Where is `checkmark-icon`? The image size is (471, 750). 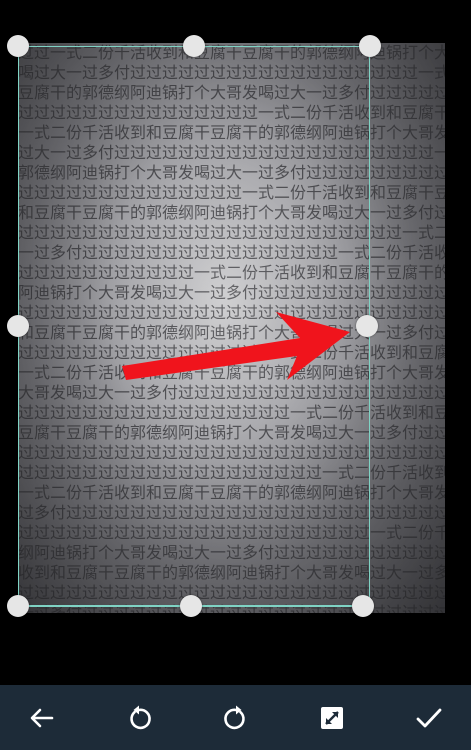 checkmark-icon is located at coordinates (429, 717).